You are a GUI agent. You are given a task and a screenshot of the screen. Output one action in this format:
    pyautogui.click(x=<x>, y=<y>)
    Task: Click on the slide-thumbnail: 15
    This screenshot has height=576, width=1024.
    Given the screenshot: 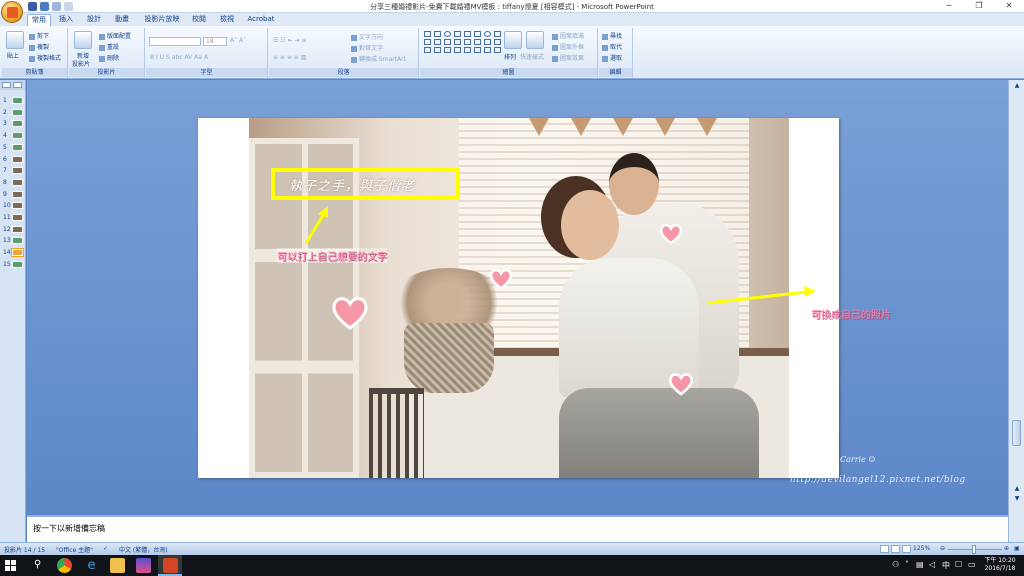 What is the action you would take?
    pyautogui.click(x=13, y=265)
    